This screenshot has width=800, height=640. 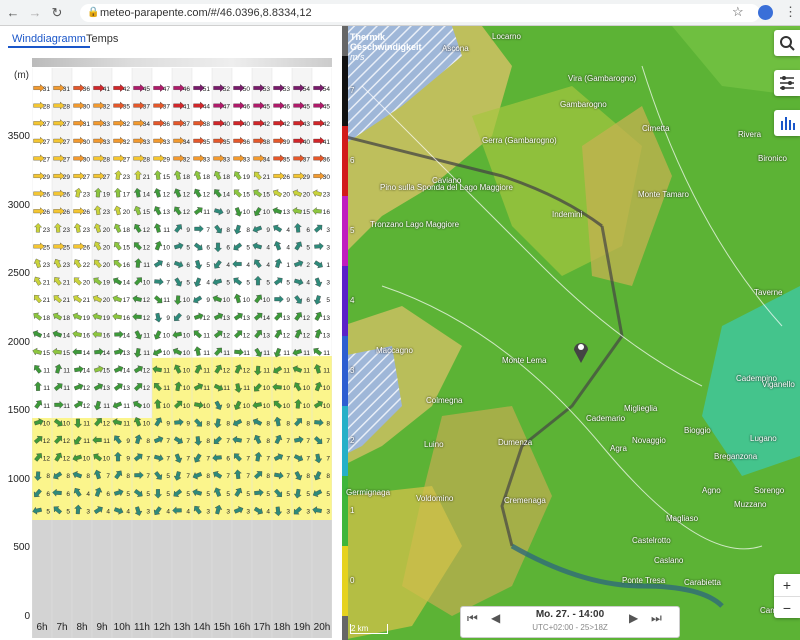 I want to click on wind-speed-value: 13, so click(x=287, y=212).